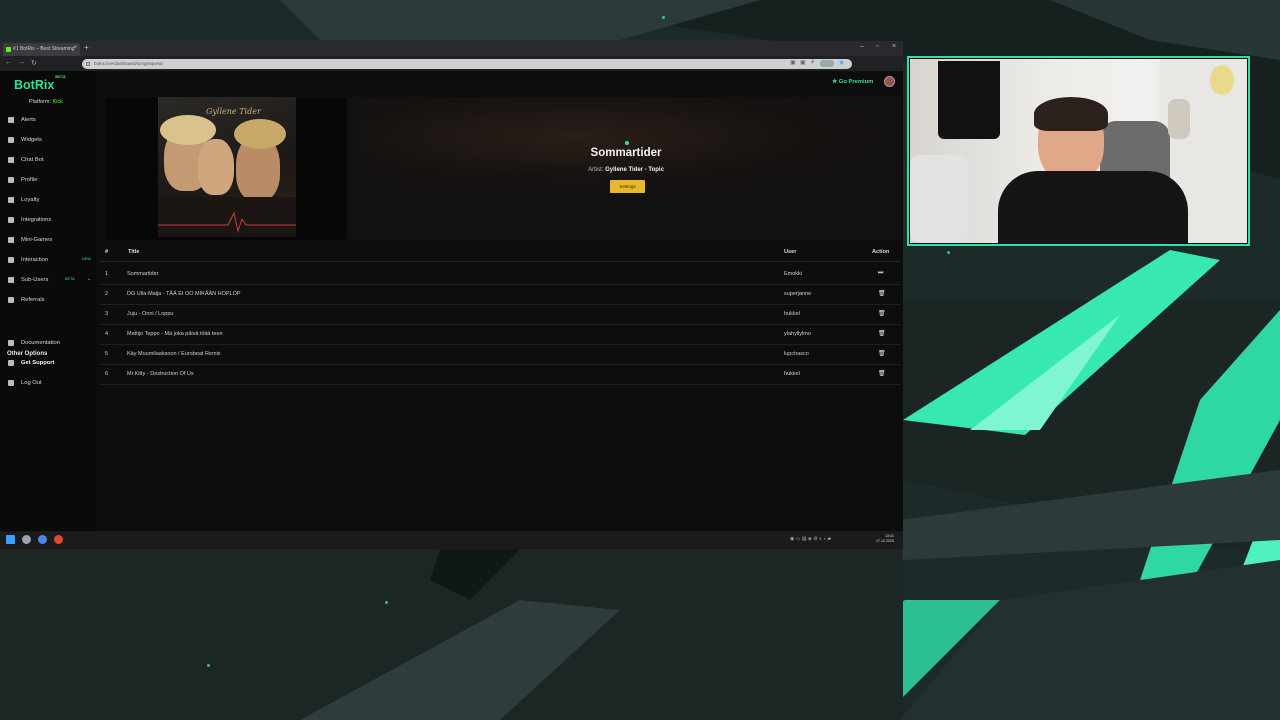  I want to click on album-heartbeat-line, so click(227, 222).